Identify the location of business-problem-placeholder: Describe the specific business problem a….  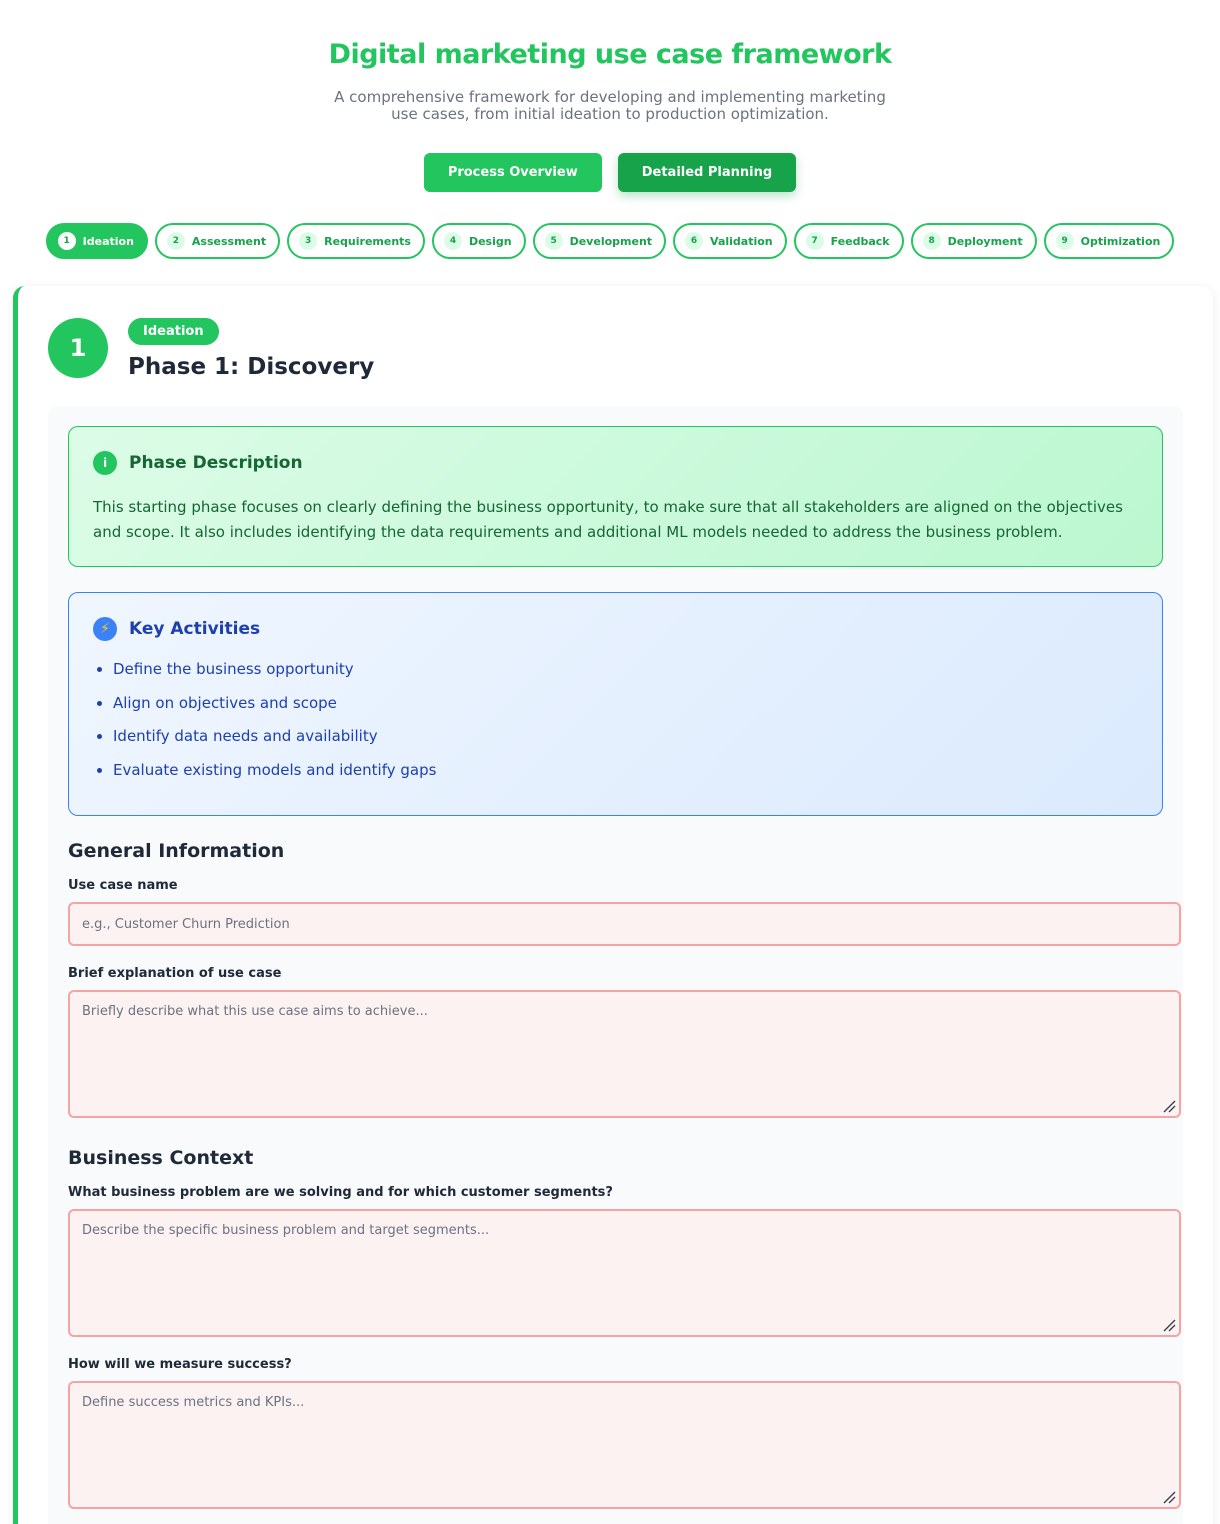
(286, 1230).